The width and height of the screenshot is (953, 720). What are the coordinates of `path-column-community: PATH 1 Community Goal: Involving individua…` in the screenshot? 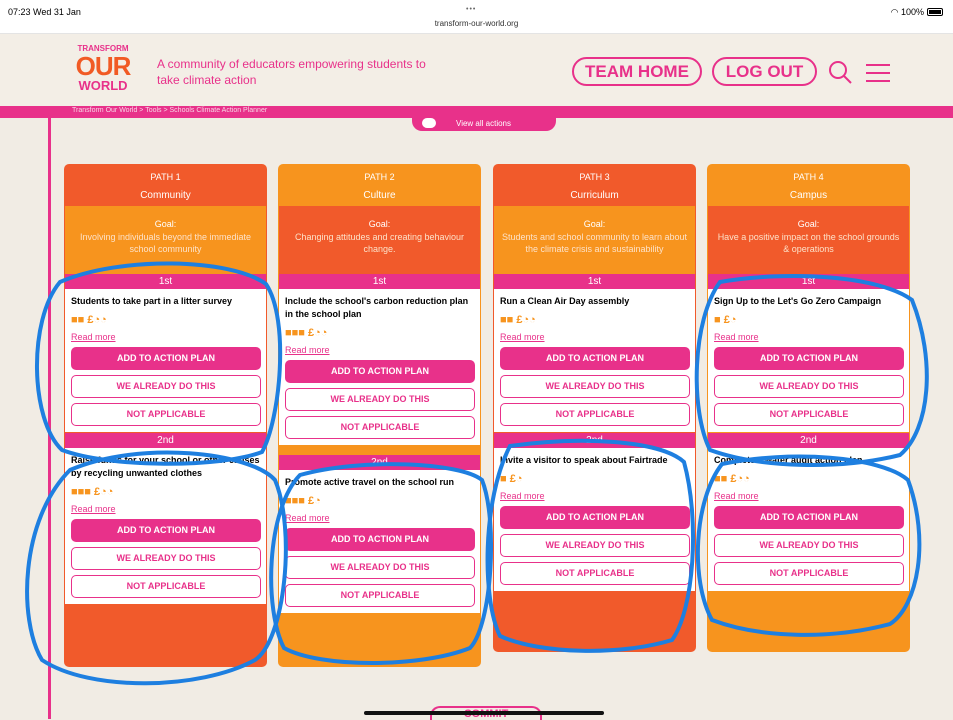 It's located at (165, 415).